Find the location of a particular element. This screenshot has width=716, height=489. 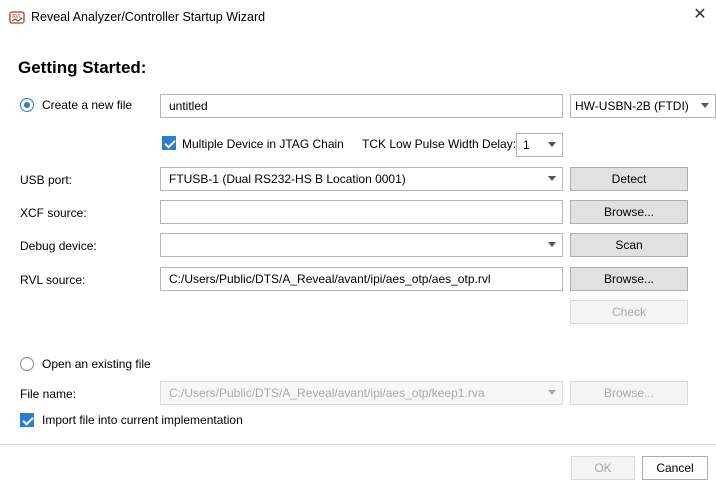

cancel-button: Cancel is located at coordinates (675, 468).